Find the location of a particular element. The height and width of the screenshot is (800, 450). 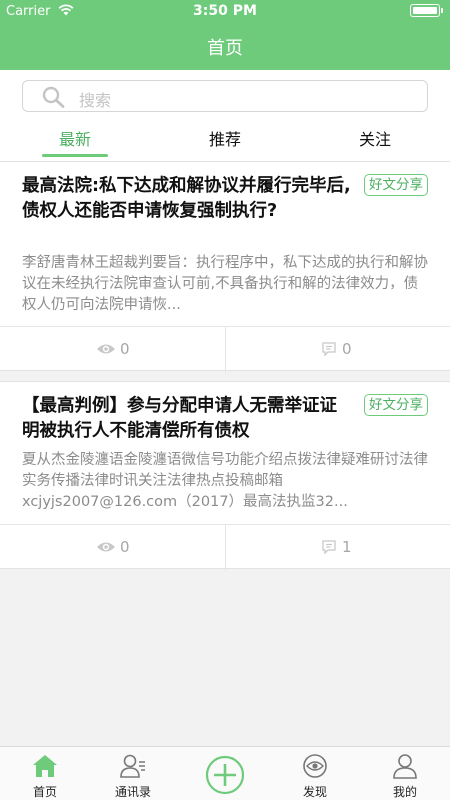

profile-icon is located at coordinates (405, 766).